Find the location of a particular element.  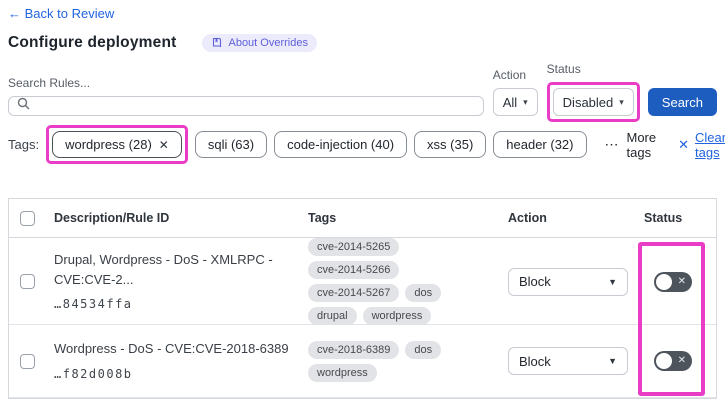

status-filter-value: Disabled is located at coordinates (588, 102).